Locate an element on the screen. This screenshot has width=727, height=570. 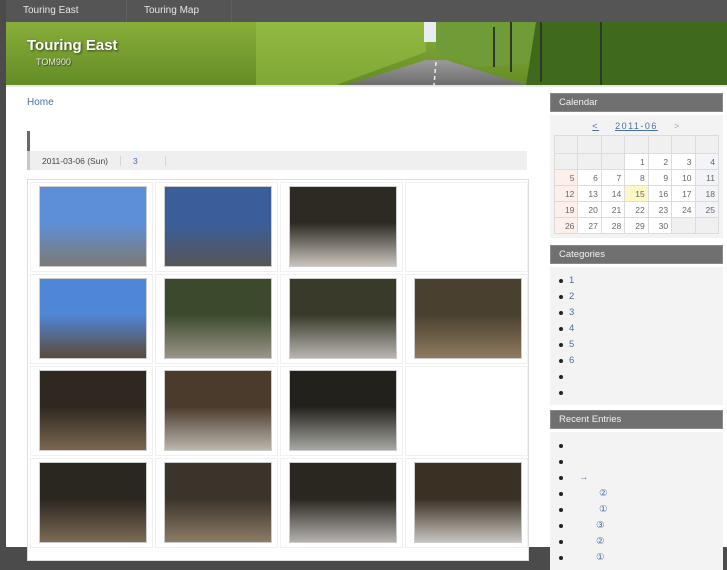
categories-widget: Categories 1 2 3 4 5 6 is located at coordinates (636, 325).